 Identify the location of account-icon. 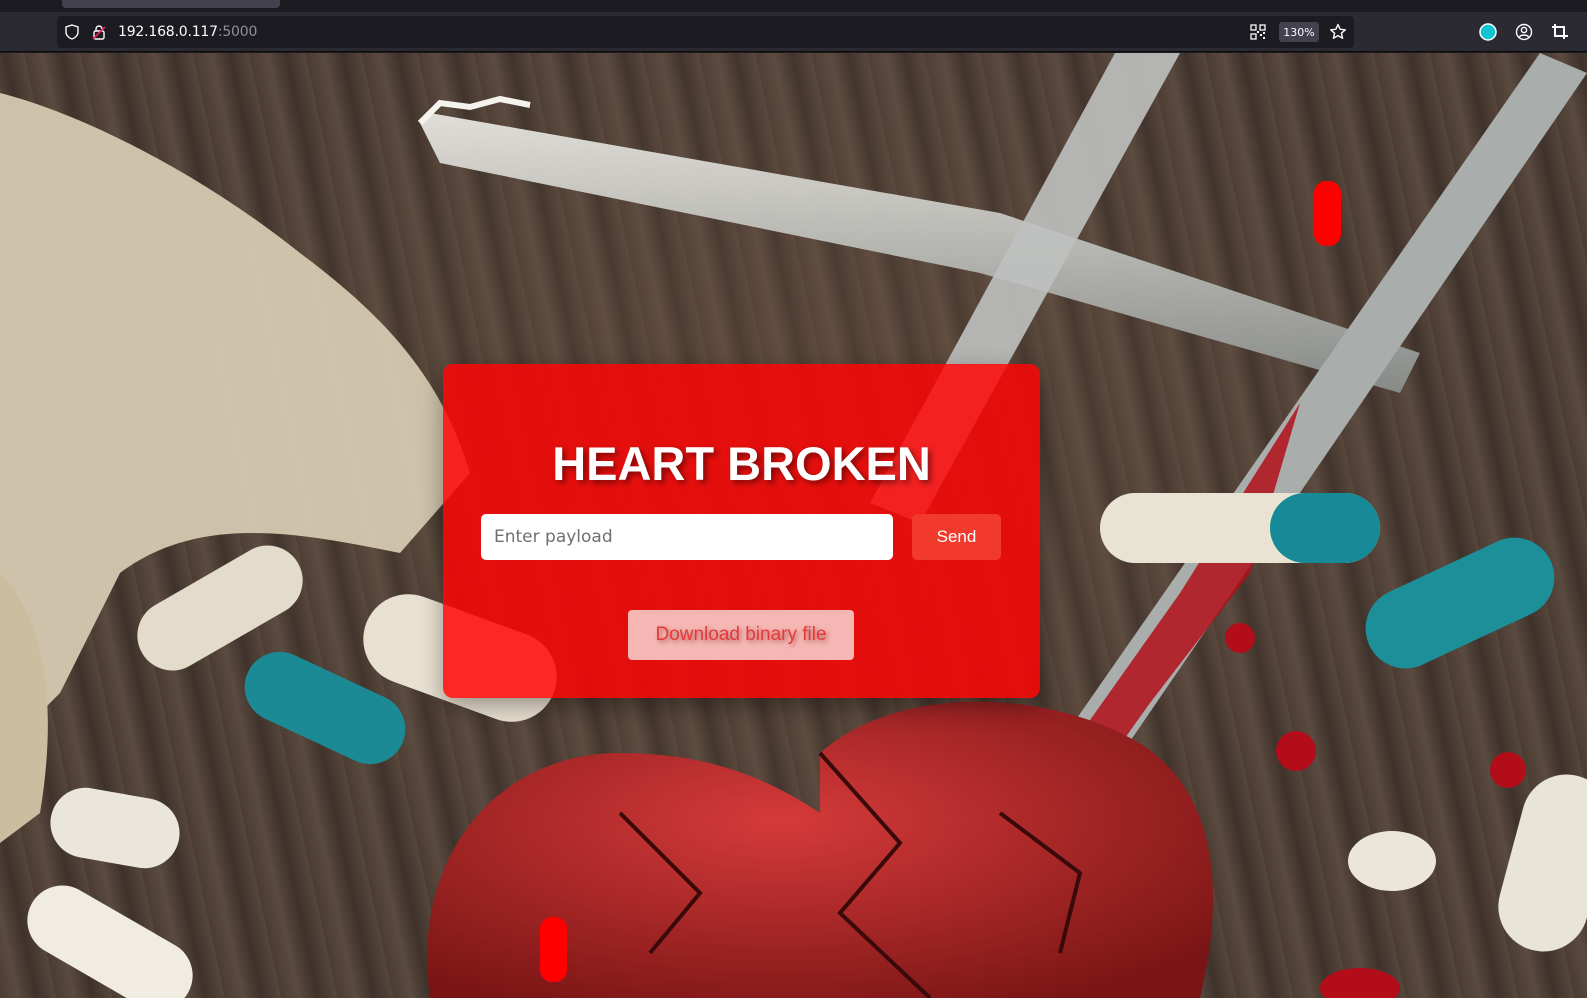
(1524, 32).